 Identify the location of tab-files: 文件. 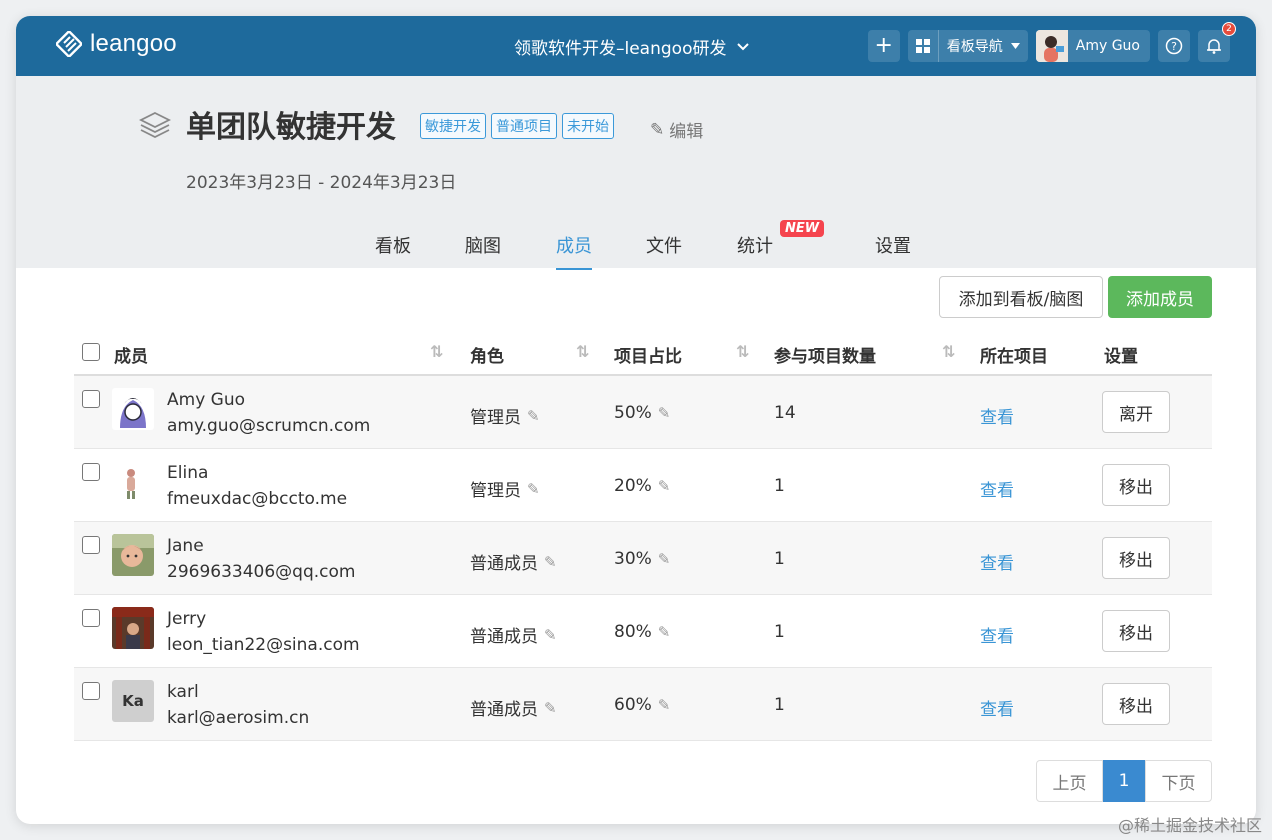
(664, 250).